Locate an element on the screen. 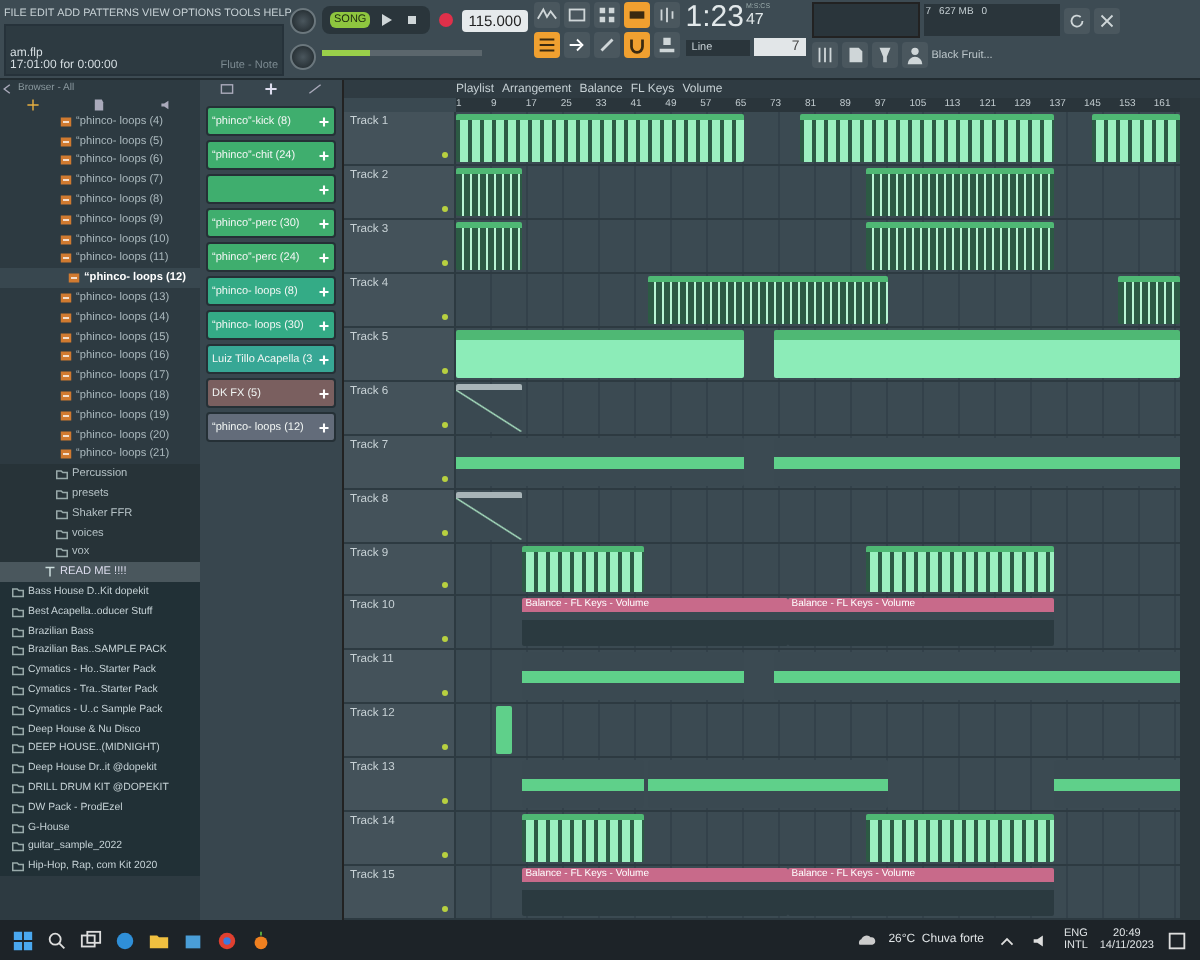 This screenshot has width=1200, height=960. keyboard-icon is located at coordinates (227, 89).